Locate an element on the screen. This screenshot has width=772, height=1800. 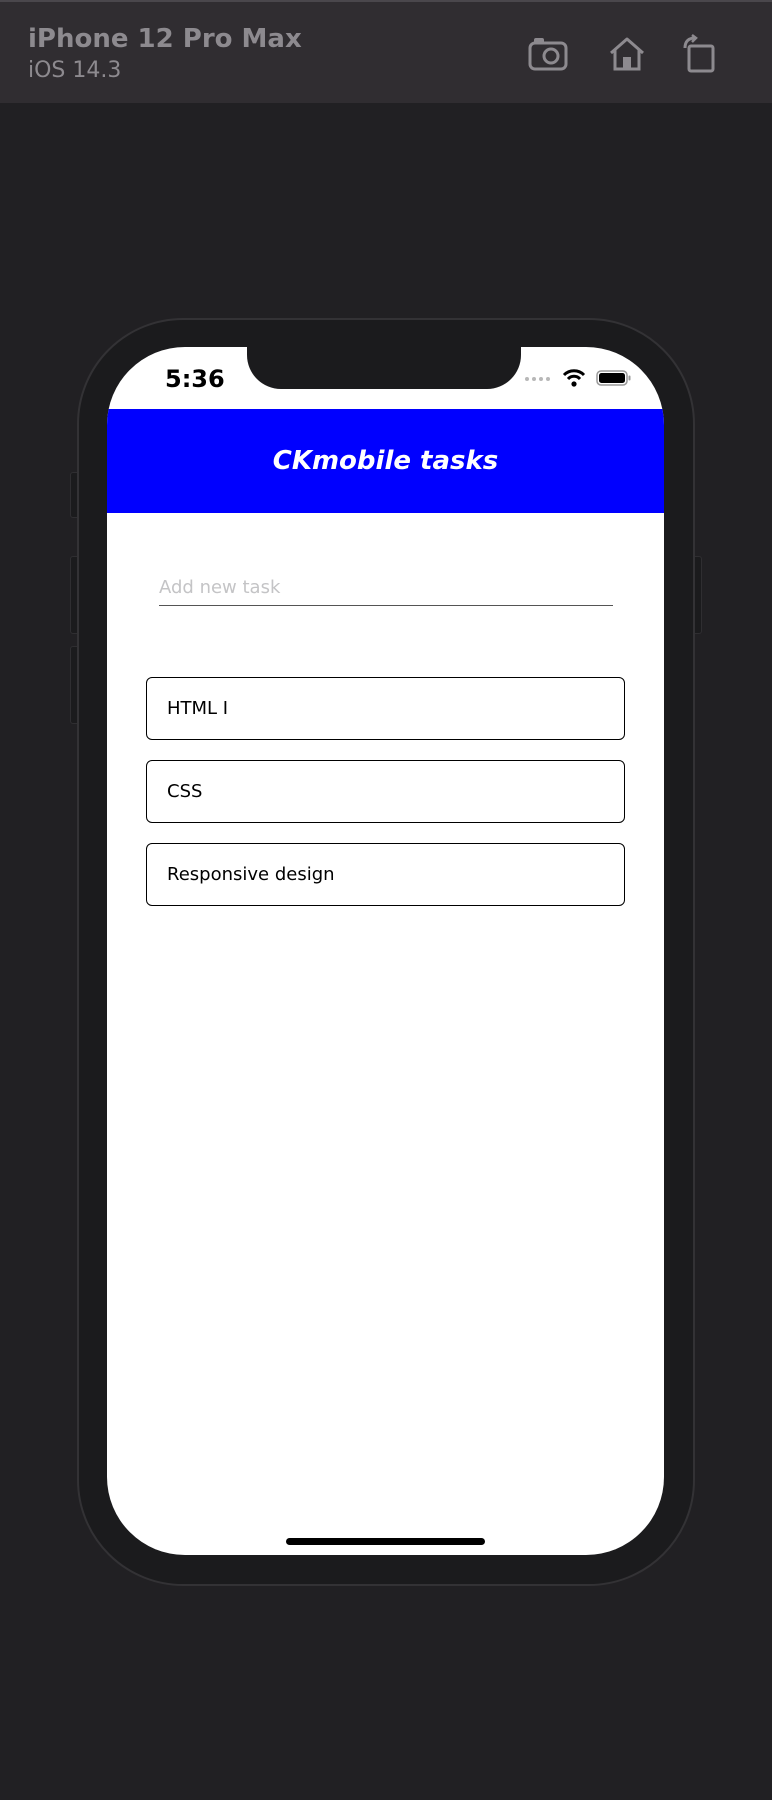
rotate-icon is located at coordinates (699, 53).